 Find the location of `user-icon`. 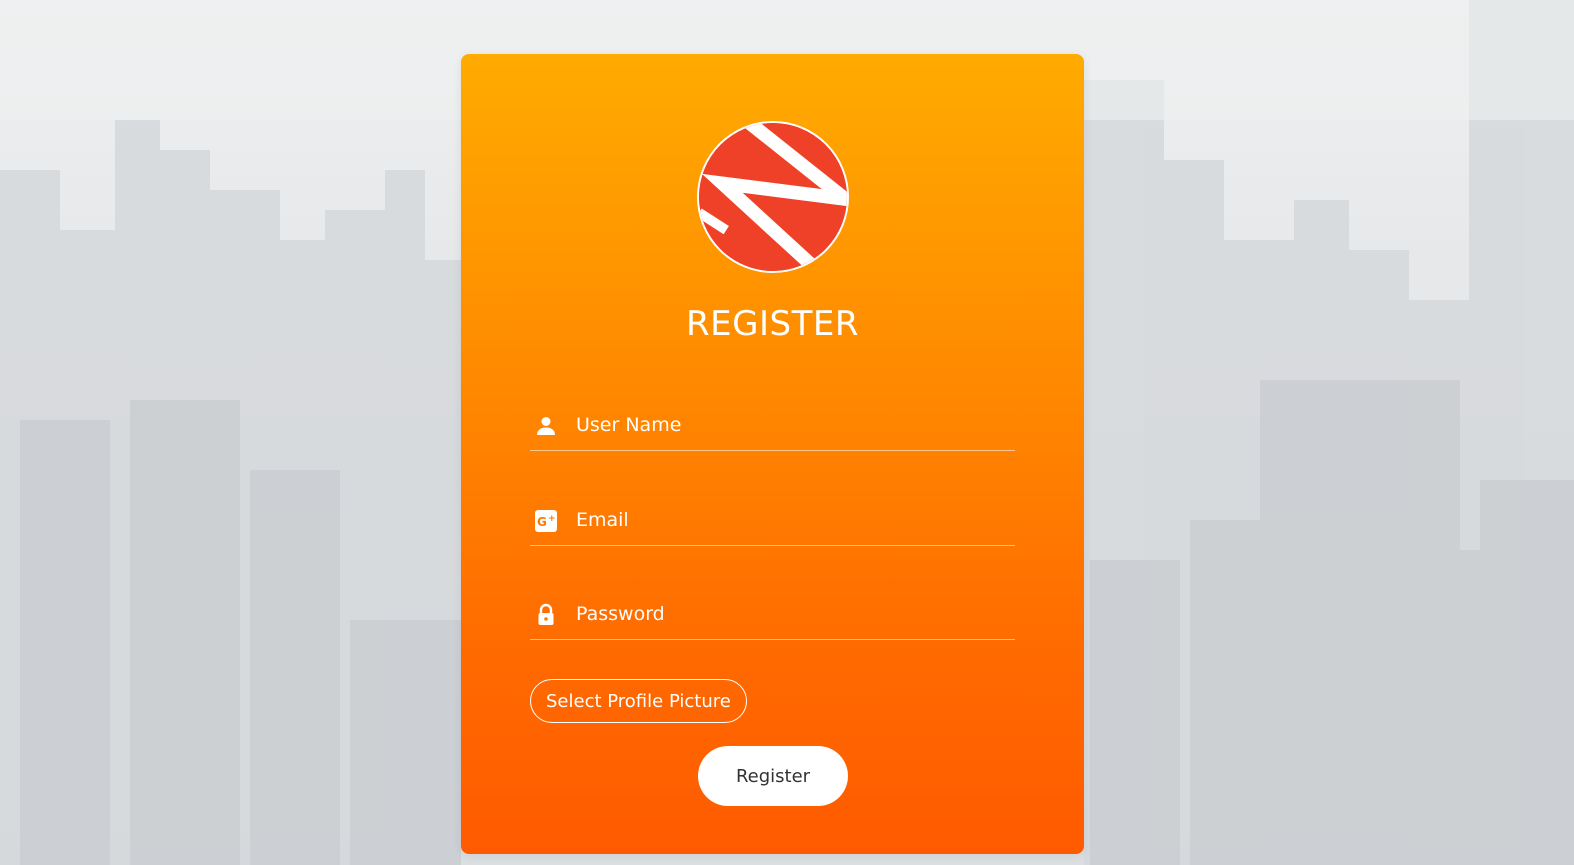

user-icon is located at coordinates (546, 426).